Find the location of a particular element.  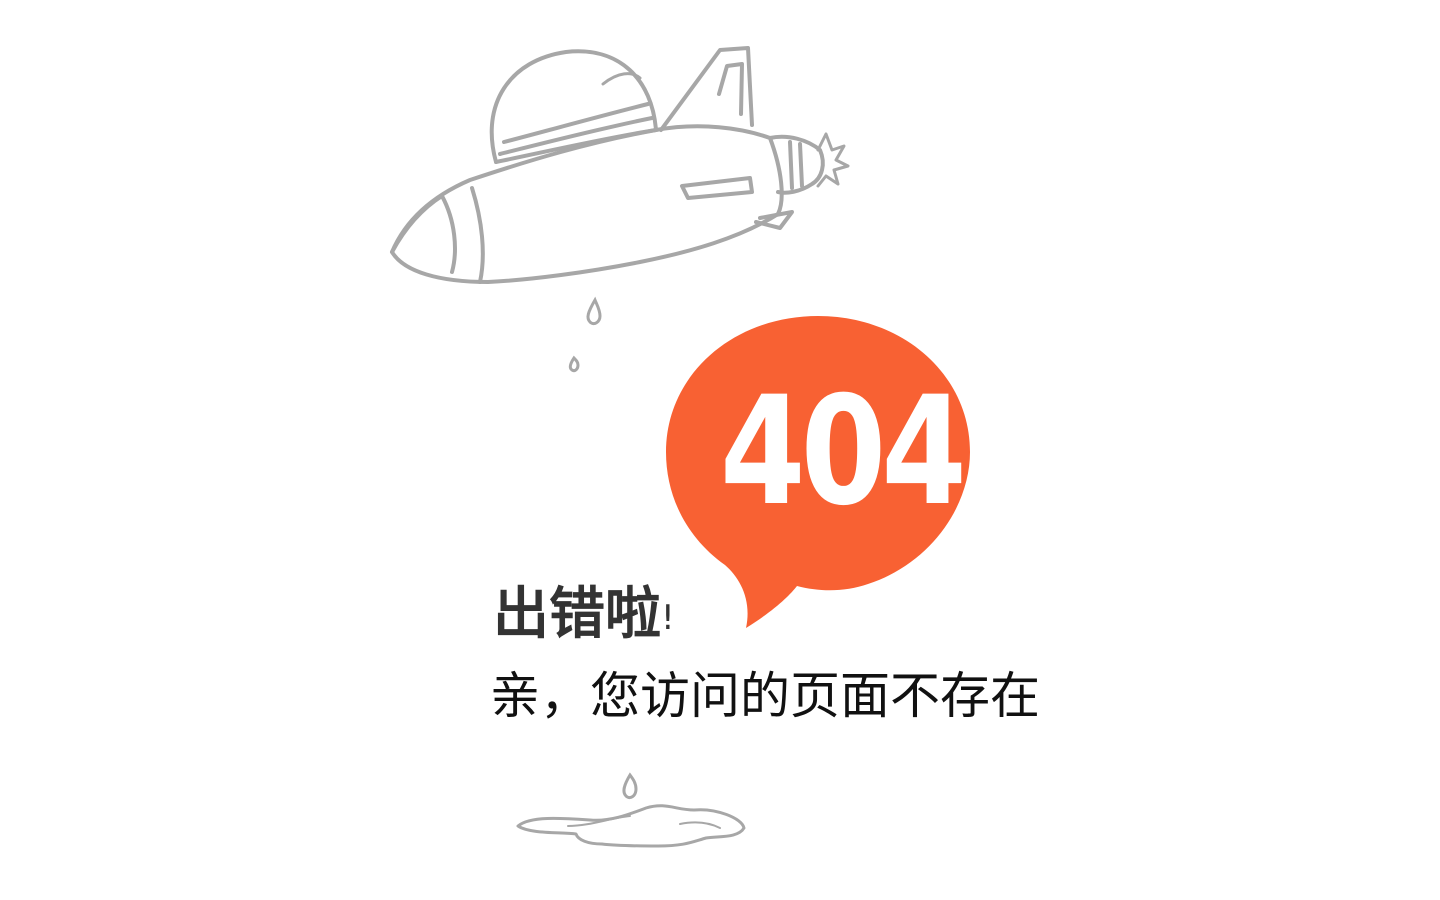

headline-text: 出错啦 is located at coordinates (577, 614).